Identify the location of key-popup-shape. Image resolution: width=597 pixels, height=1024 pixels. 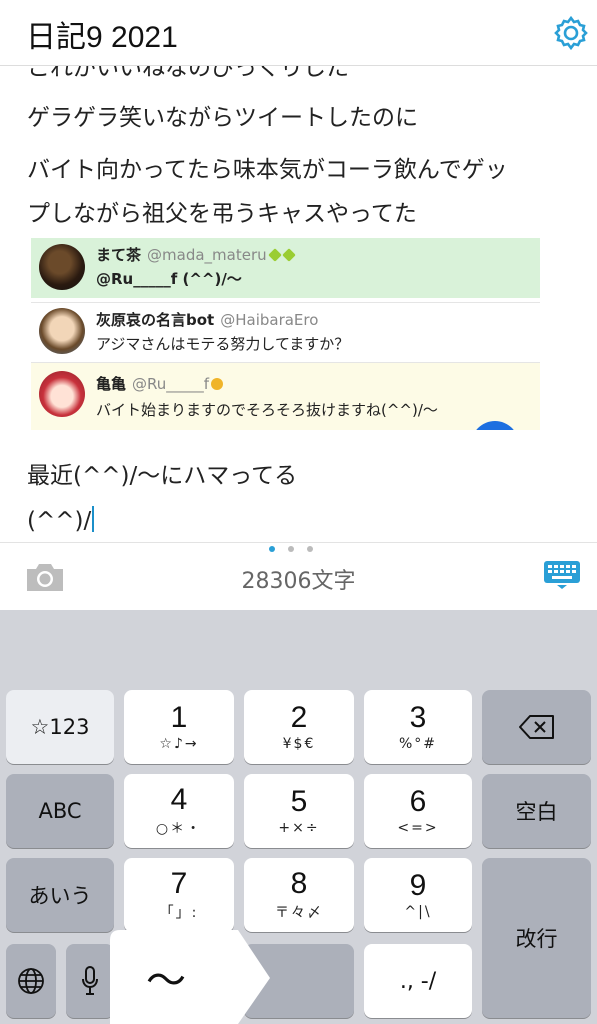
(190, 977).